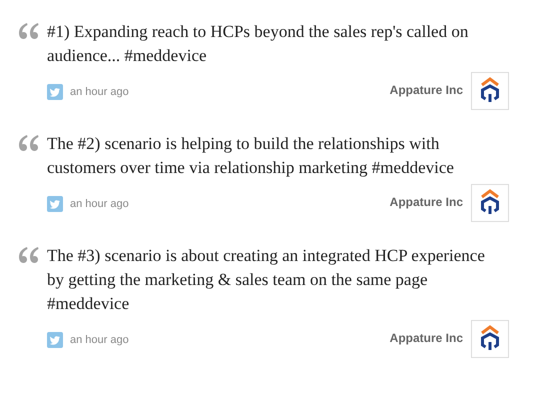 This screenshot has height=402, width=550. What do you see at coordinates (258, 44) in the screenshot?
I see `post-text: #1) Expanding reach to HCPs beyond the sales rep's called on audience... #meddevice` at bounding box center [258, 44].